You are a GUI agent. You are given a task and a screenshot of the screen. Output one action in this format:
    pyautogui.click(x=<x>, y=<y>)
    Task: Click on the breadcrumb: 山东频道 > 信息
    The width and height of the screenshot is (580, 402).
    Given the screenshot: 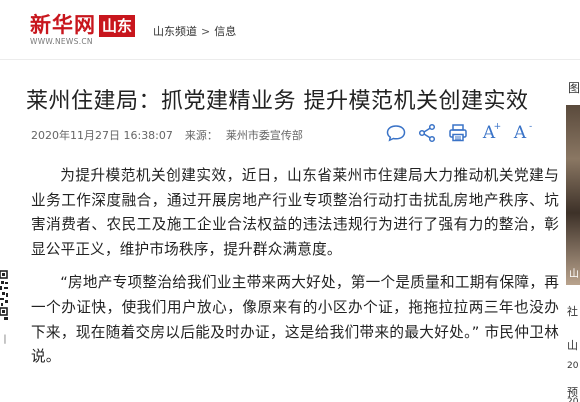 What is the action you would take?
    pyautogui.click(x=194, y=31)
    